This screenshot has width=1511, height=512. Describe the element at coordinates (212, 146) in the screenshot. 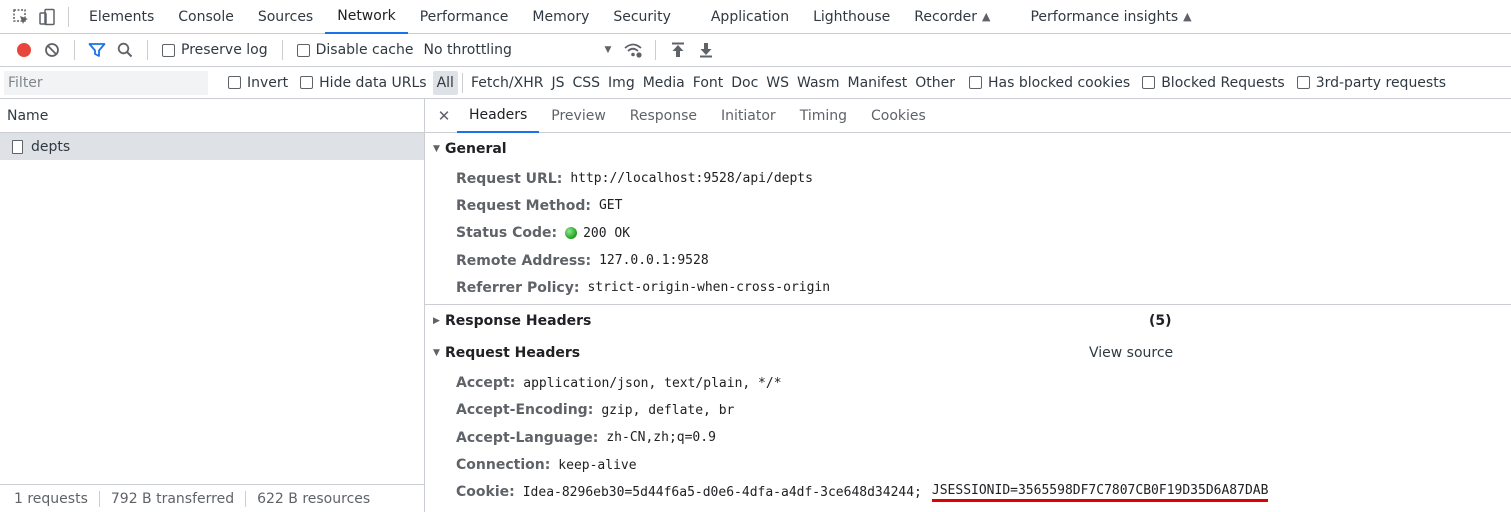

I see `request-row: depts` at that location.